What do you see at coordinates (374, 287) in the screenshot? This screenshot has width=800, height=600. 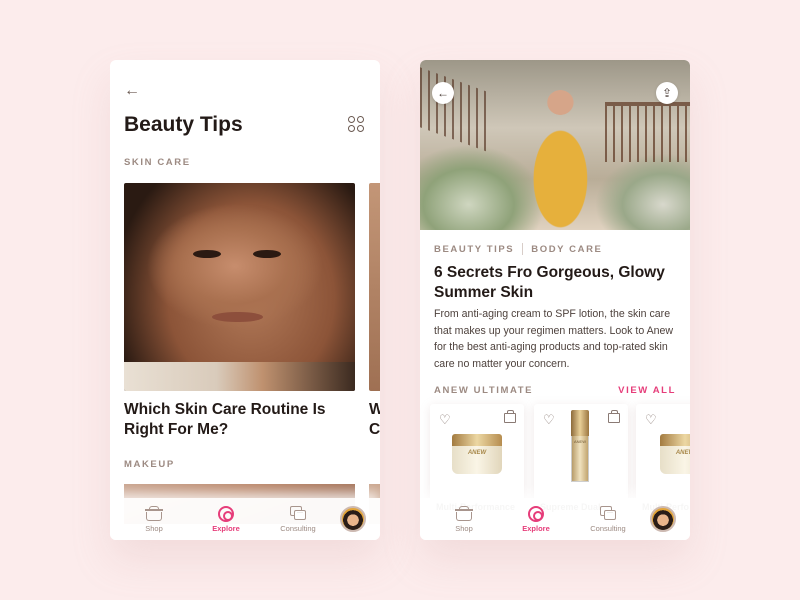 I see `next-article-image` at bounding box center [374, 287].